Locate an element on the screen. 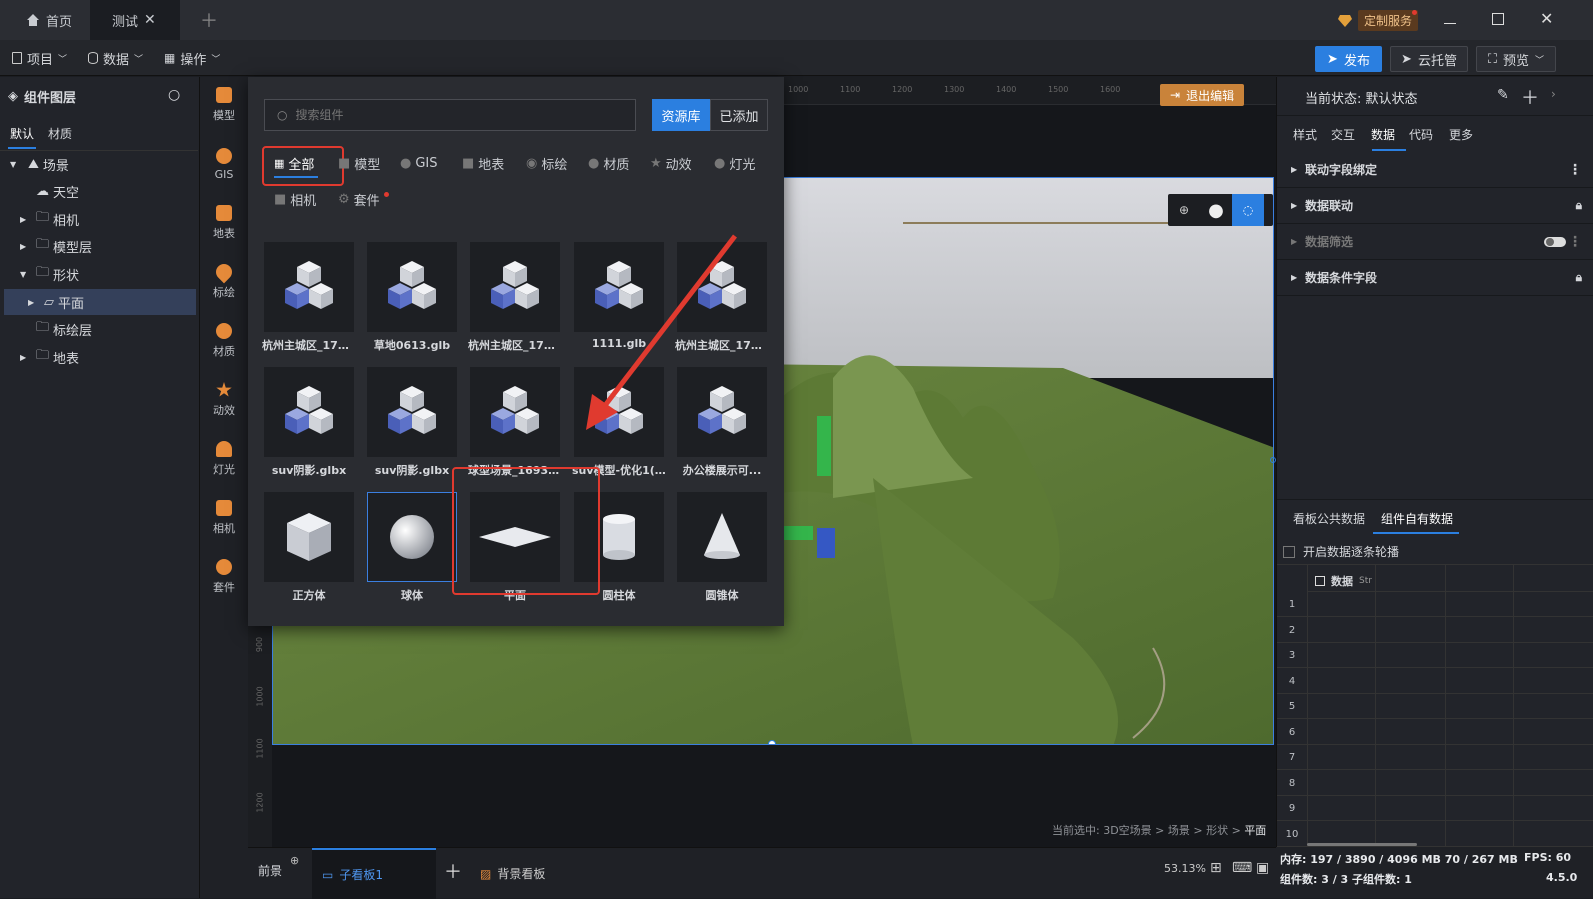 The image size is (1593, 899). resize-handle is located at coordinates (772, 742).